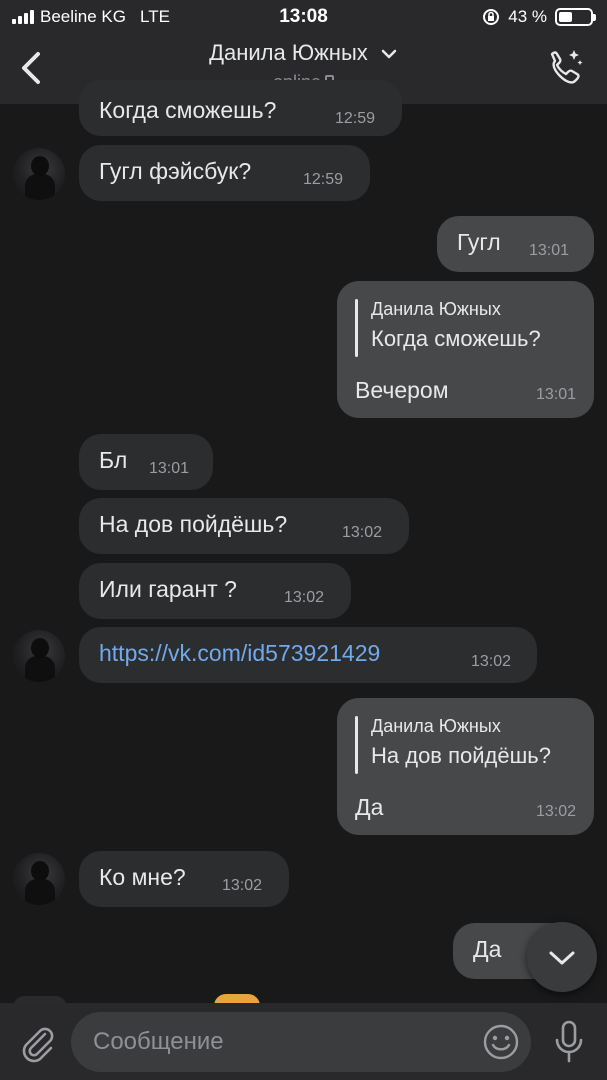  I want to click on message-incoming: Или гарант ? 13:02, so click(215, 591).